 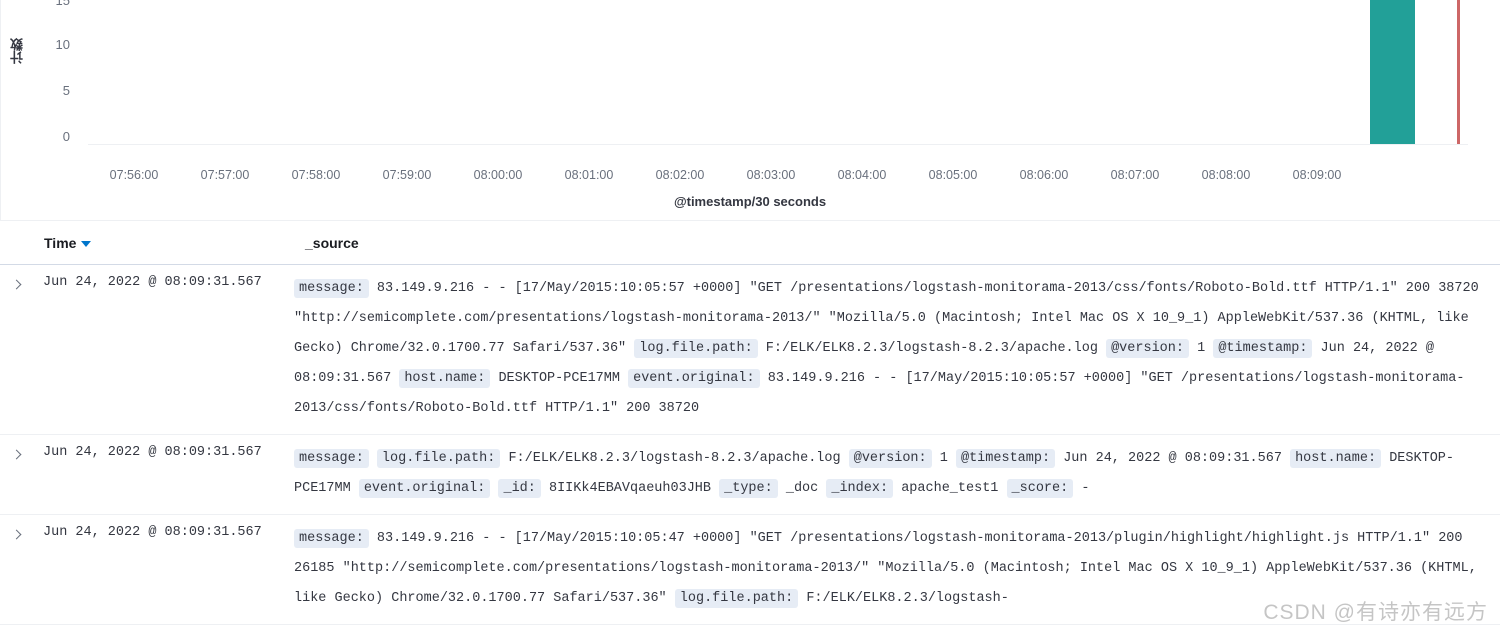 I want to click on x-tick-8: 08:04:00, so click(x=862, y=175).